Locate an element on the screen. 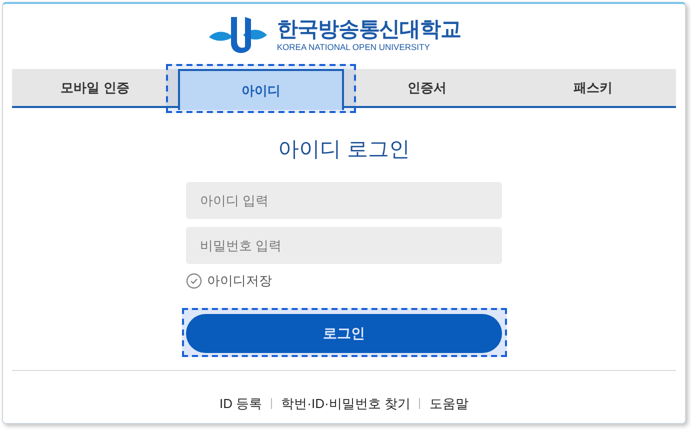 The image size is (691, 431). save-id-checkbox: 아이디저장 is located at coordinates (344, 281).